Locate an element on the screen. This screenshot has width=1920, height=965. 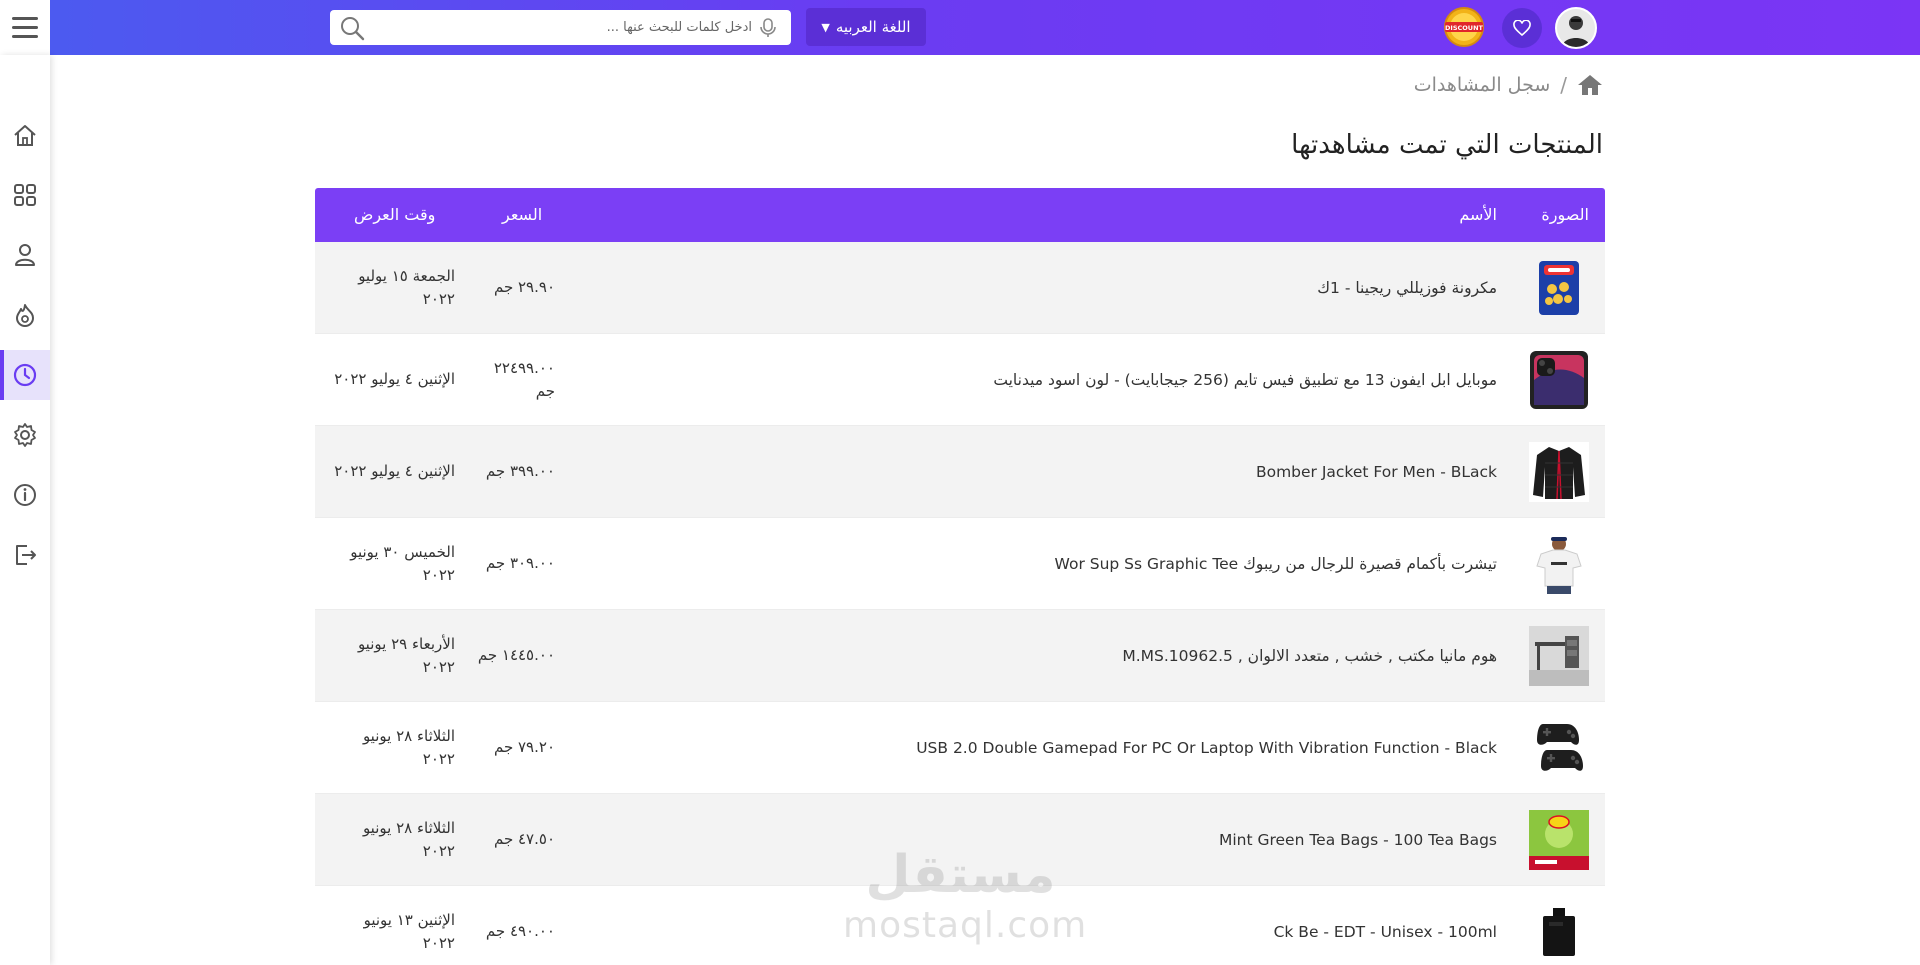
page-title: المنتجات التي تمت مشاهدتها is located at coordinates (1447, 145).